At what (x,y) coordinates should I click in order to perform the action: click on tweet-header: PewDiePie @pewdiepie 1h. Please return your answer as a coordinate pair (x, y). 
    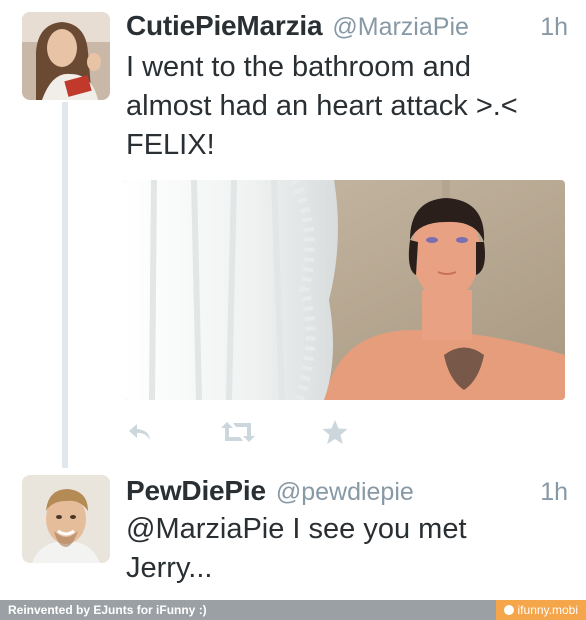
    Looking at the image, I should click on (347, 491).